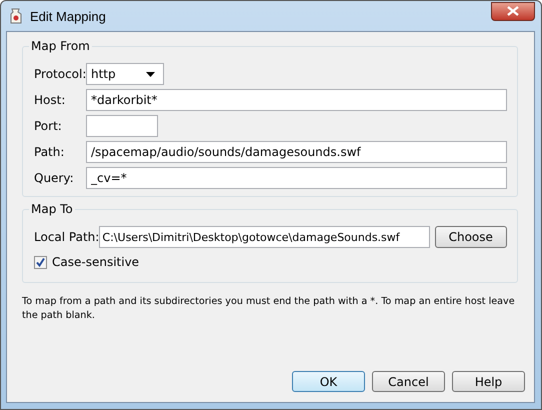 Image resolution: width=542 pixels, height=410 pixels. What do you see at coordinates (16, 16) in the screenshot?
I see `jug-icon` at bounding box center [16, 16].